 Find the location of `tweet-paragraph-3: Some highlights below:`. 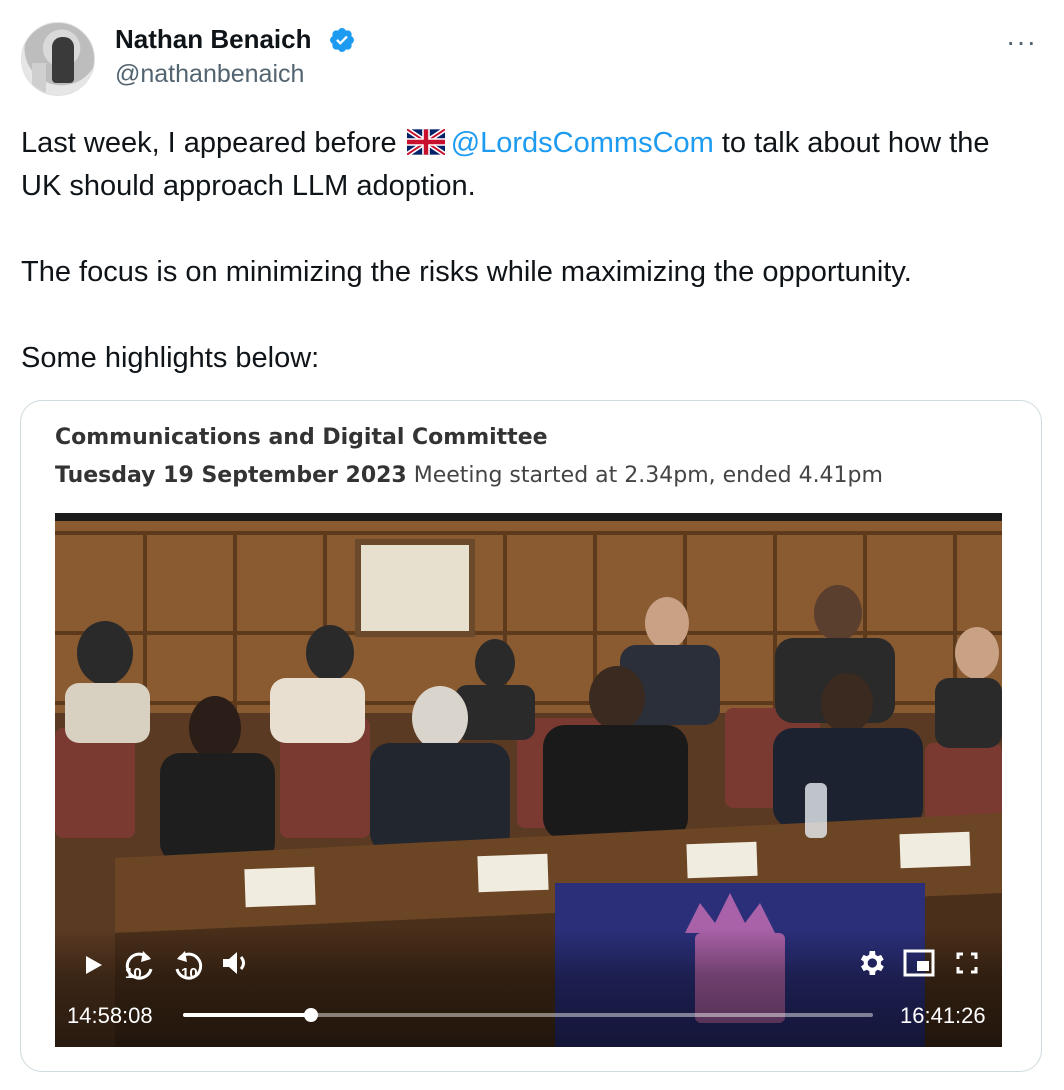

tweet-paragraph-3: Some highlights below: is located at coordinates (170, 358).